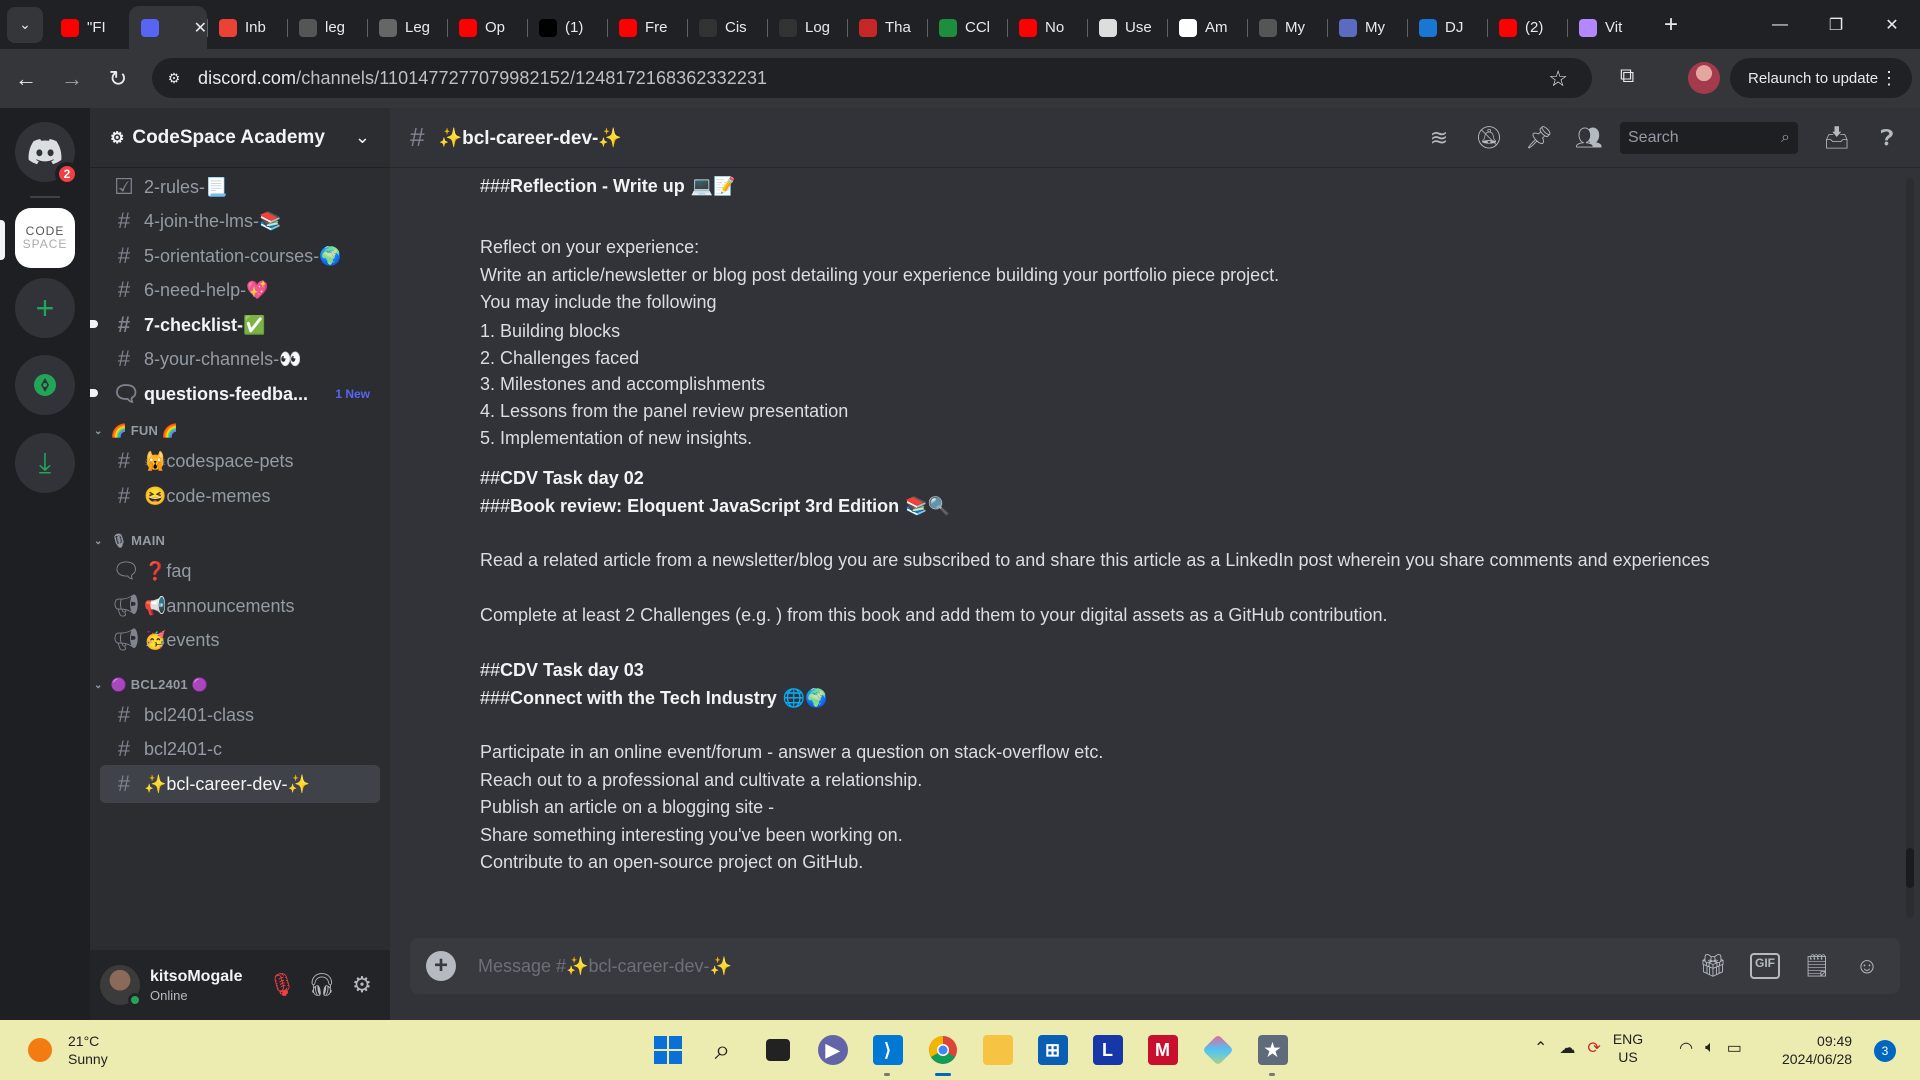 The height and width of the screenshot is (1080, 1920). What do you see at coordinates (1836, 24) in the screenshot?
I see `restore-button: ❐` at bounding box center [1836, 24].